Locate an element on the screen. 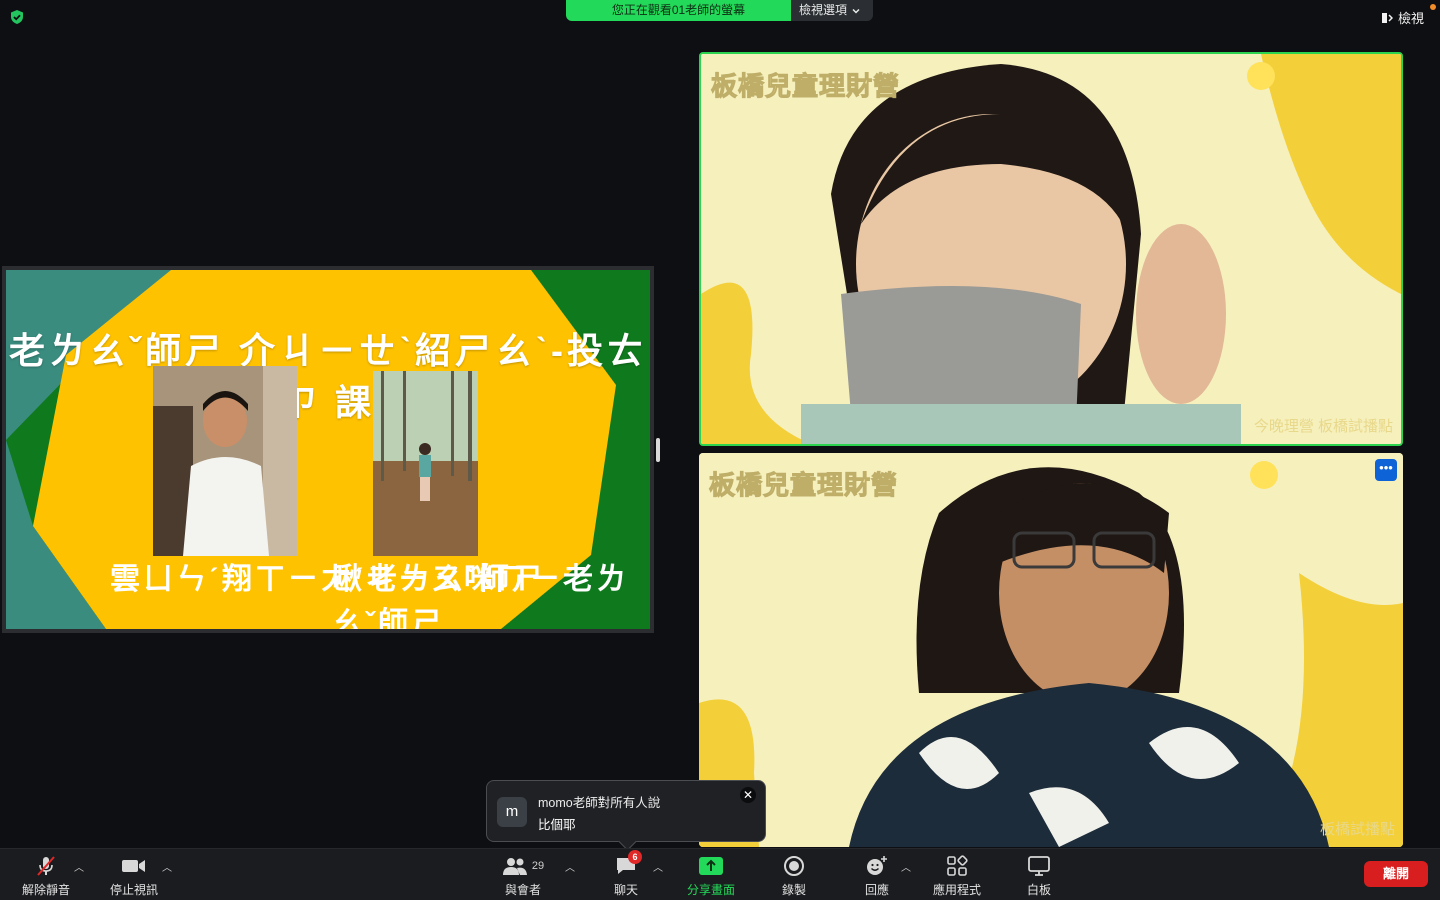 The image size is (1440, 900). security-shield-icon is located at coordinates (17, 17).